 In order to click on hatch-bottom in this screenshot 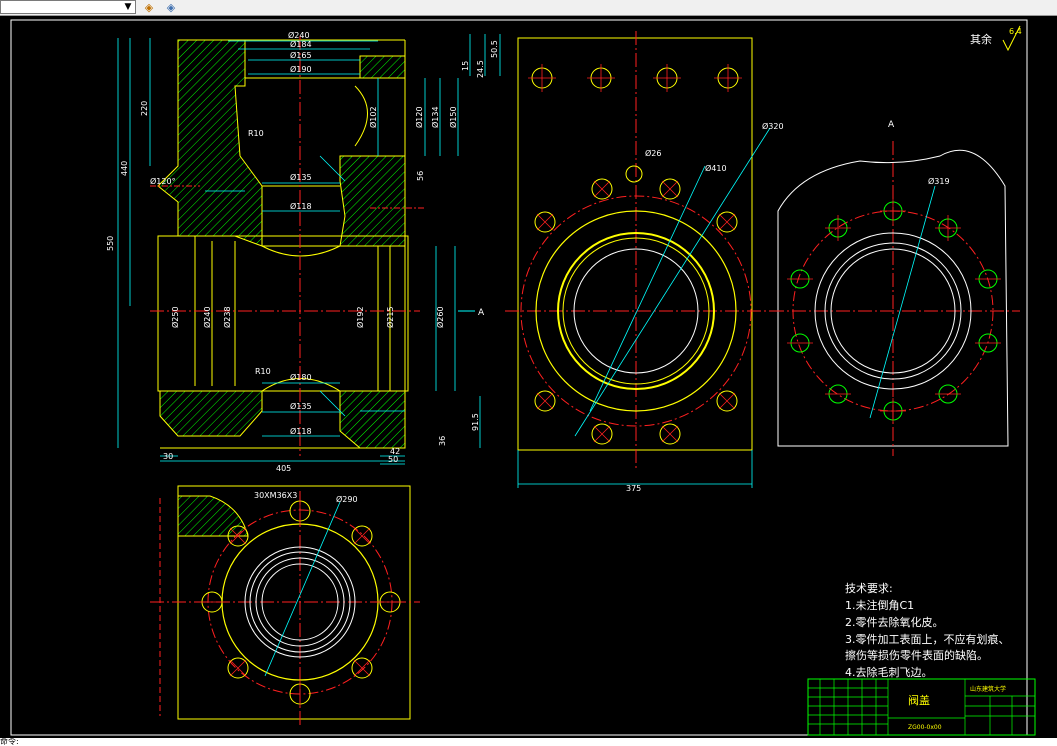, I will do `click(211, 413)`.